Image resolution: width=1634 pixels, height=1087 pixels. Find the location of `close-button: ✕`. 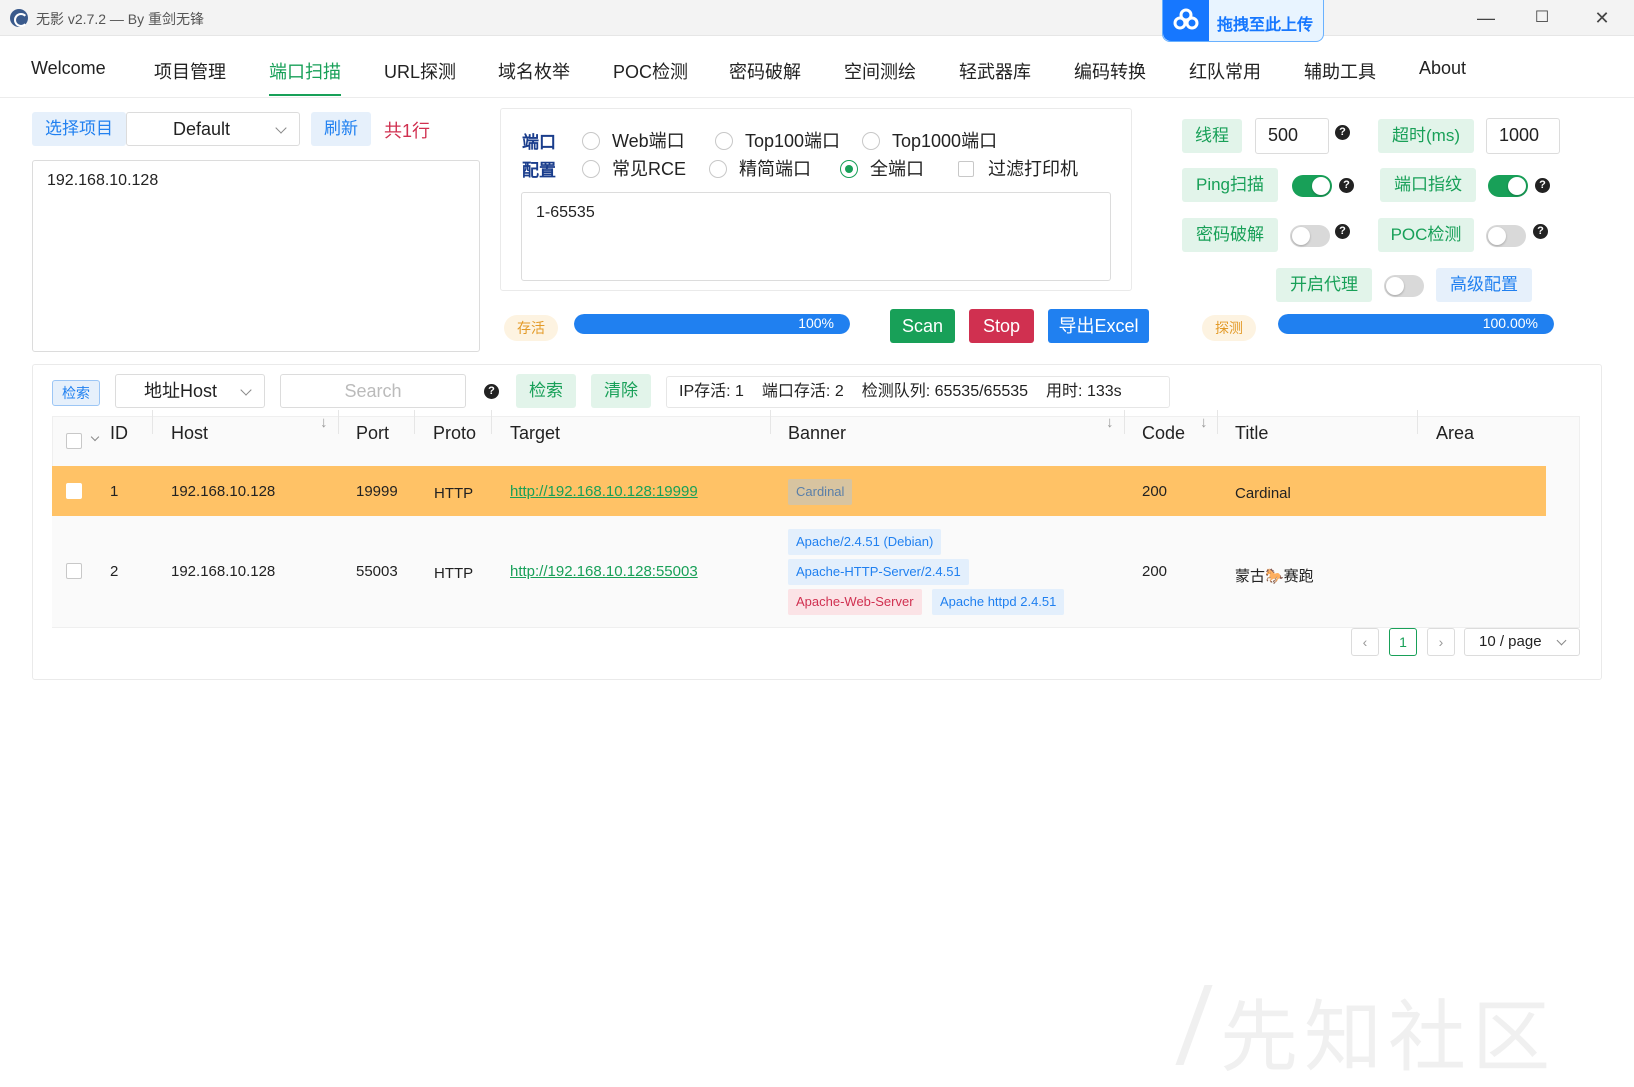

close-button: ✕ is located at coordinates (1602, 18).